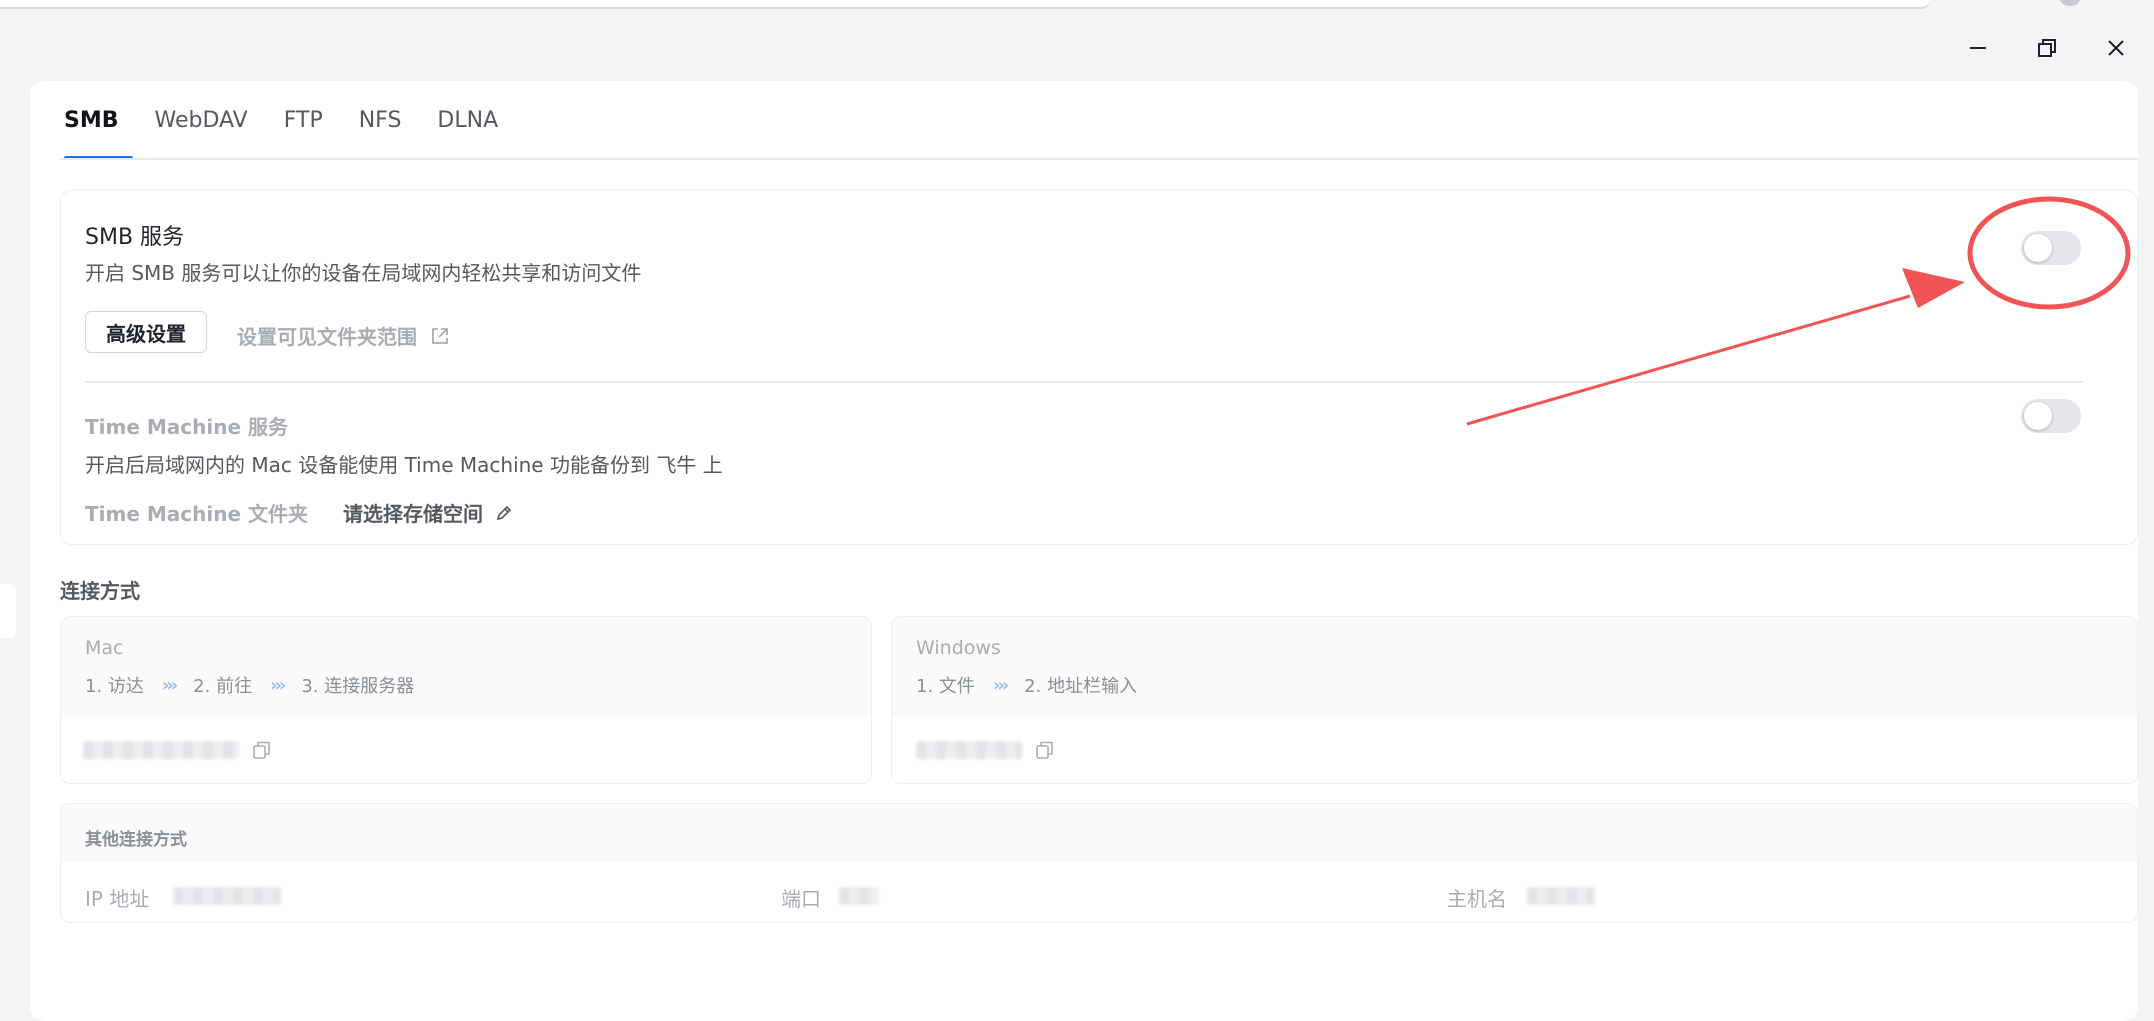  What do you see at coordinates (413, 514) in the screenshot?
I see `time-machine-folder-value: 请选择存储空间` at bounding box center [413, 514].